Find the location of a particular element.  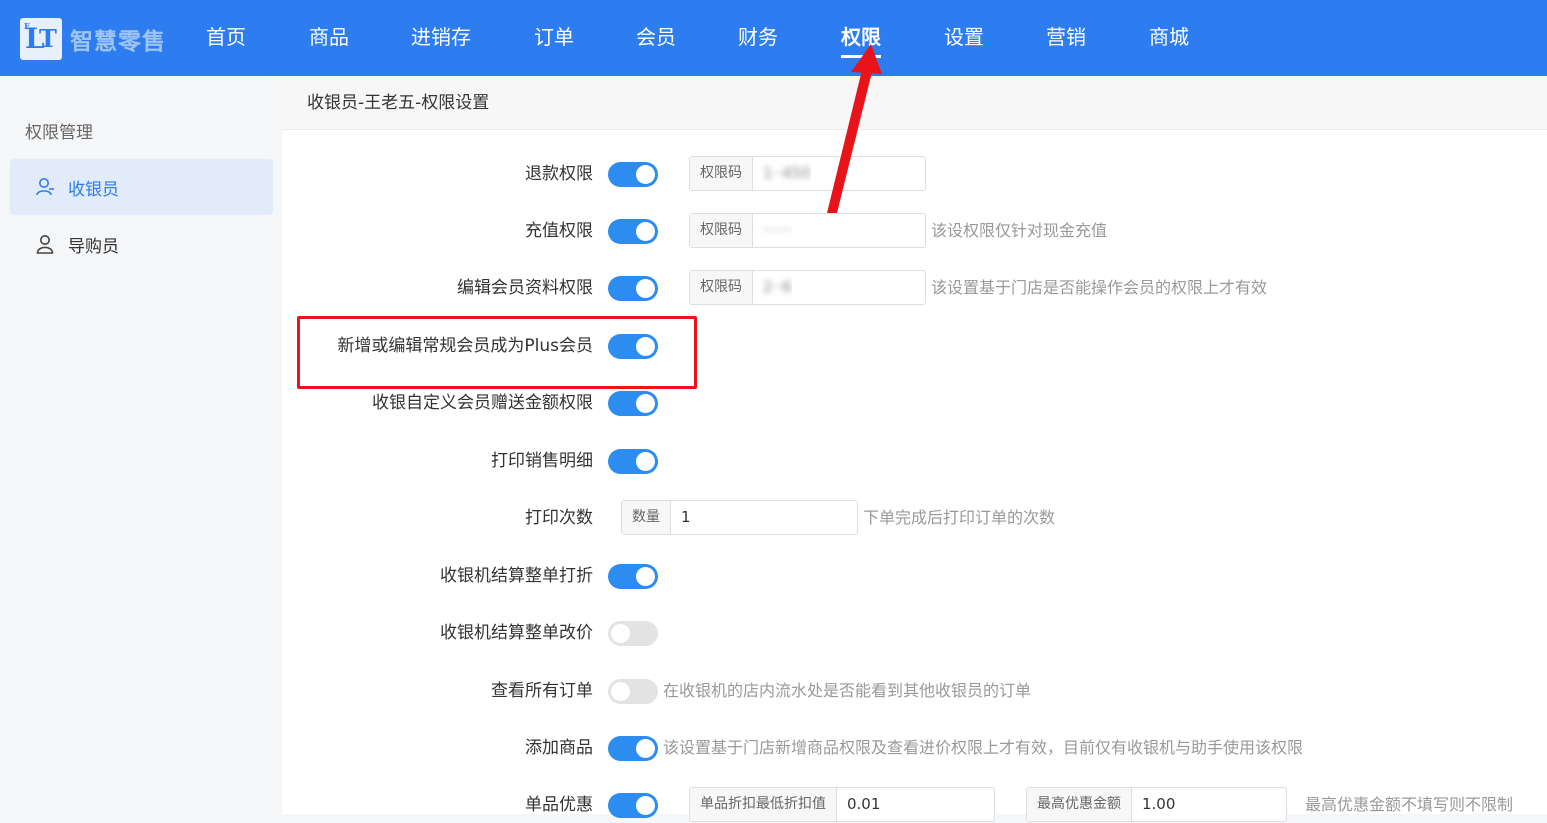

app-logo: L T E 智慧零售 is located at coordinates (93, 39).